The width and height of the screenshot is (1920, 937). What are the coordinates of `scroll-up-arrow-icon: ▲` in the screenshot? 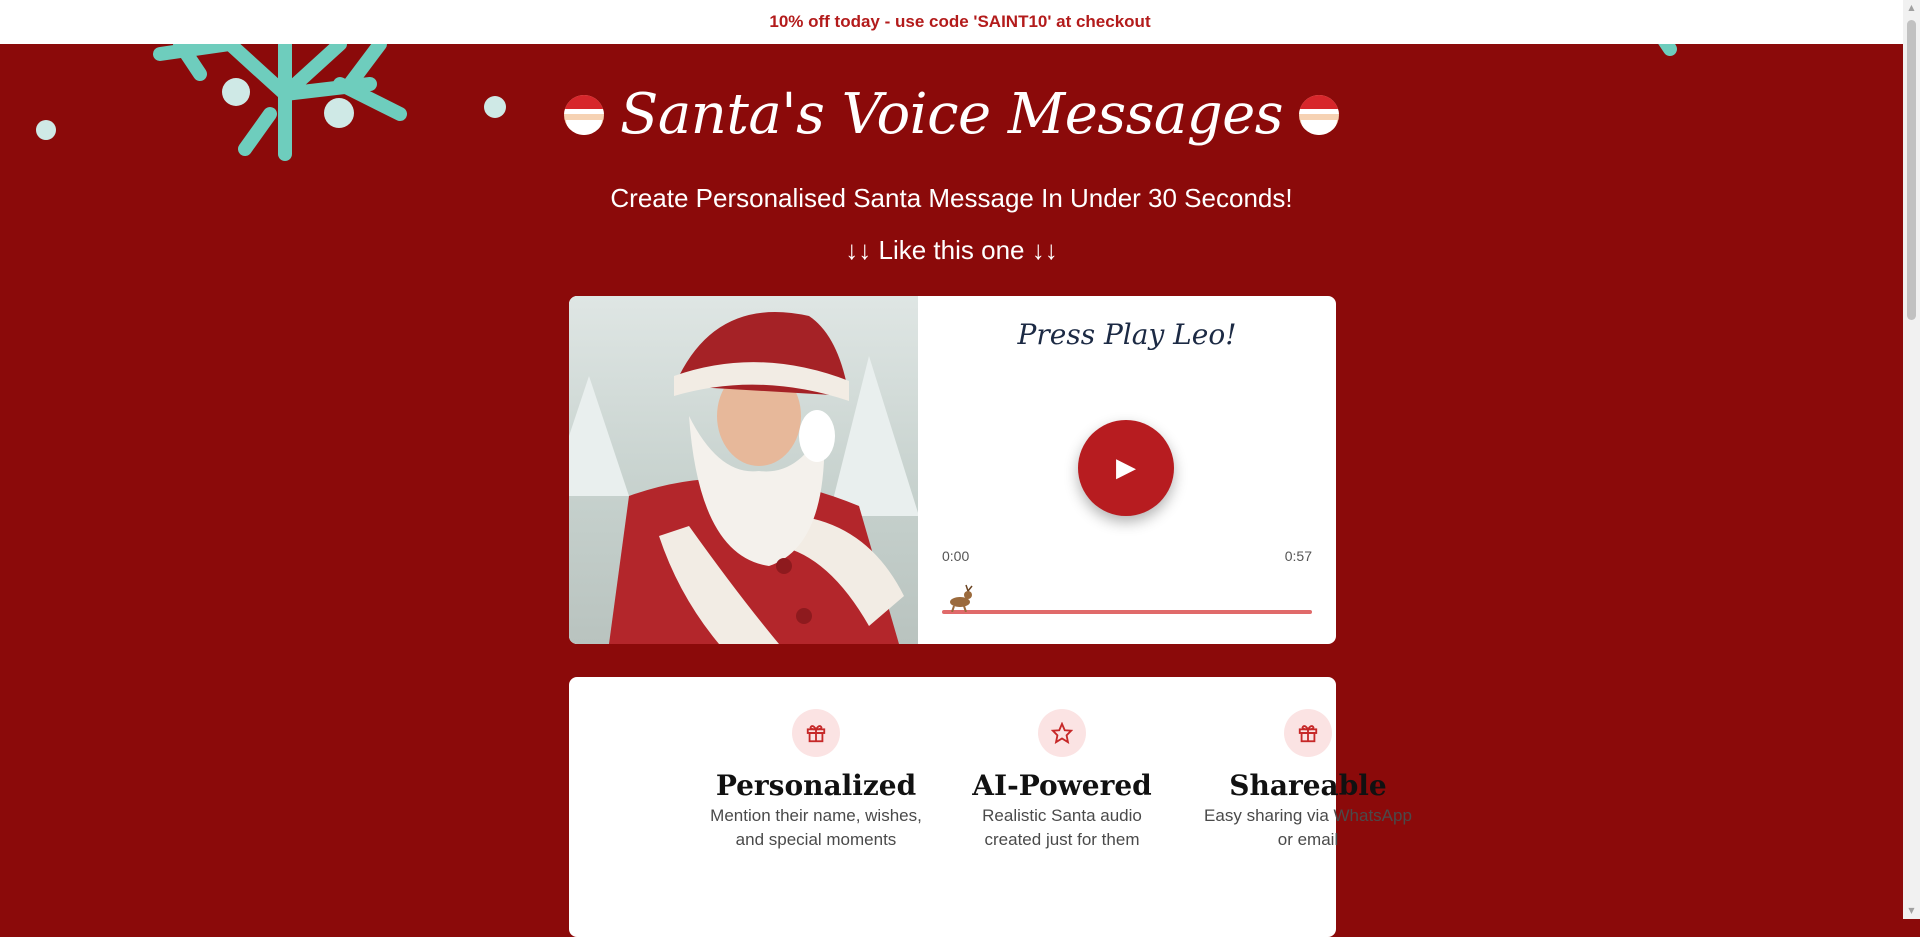 It's located at (1911, 8).